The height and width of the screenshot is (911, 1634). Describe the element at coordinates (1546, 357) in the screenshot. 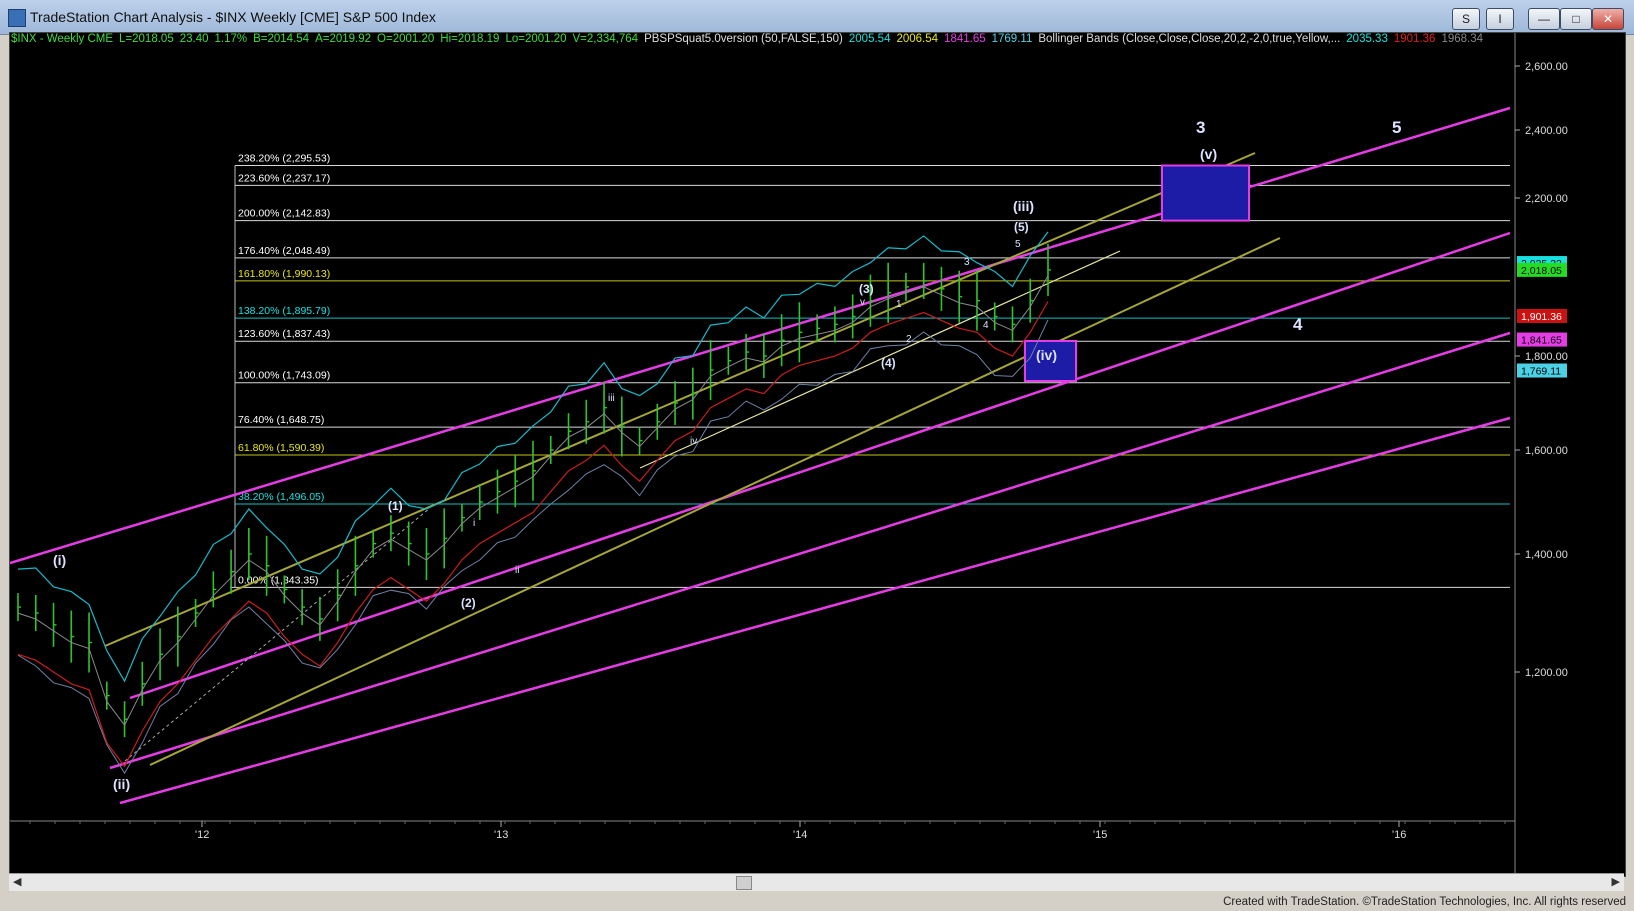

I see `y-tick-label: 1,800.00` at that location.